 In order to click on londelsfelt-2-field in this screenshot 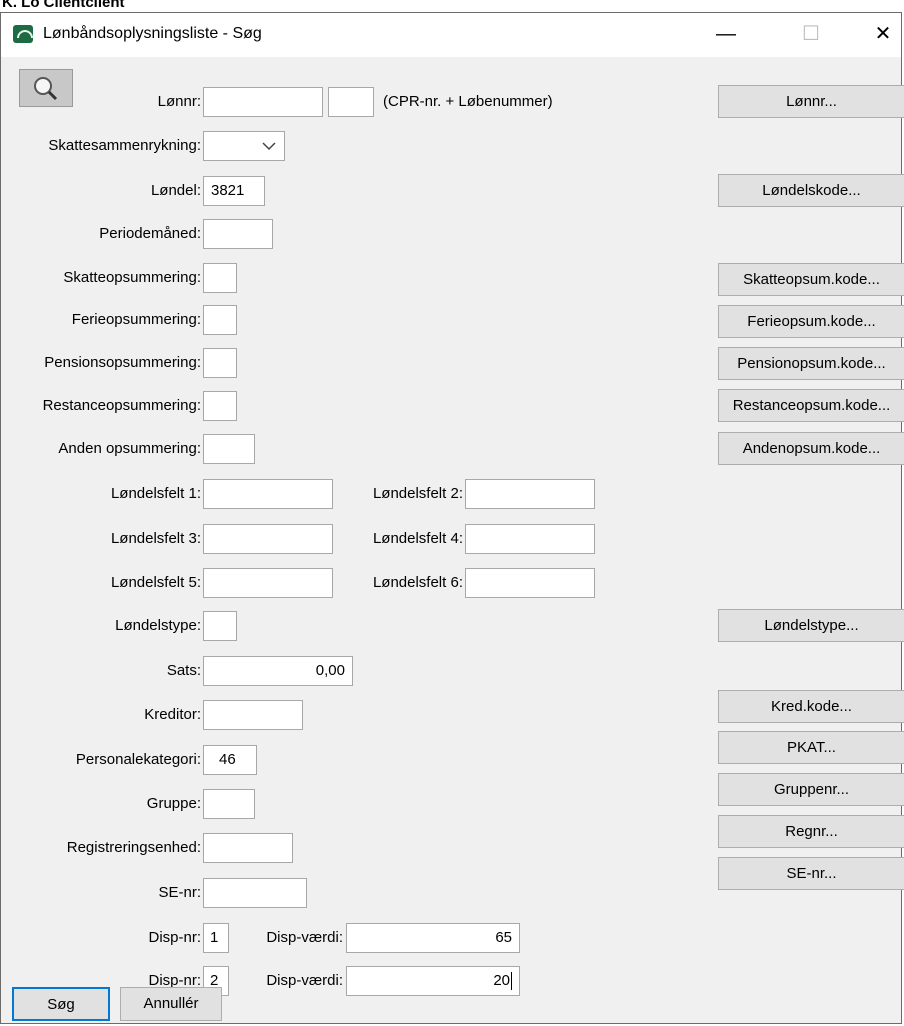, I will do `click(530, 494)`.